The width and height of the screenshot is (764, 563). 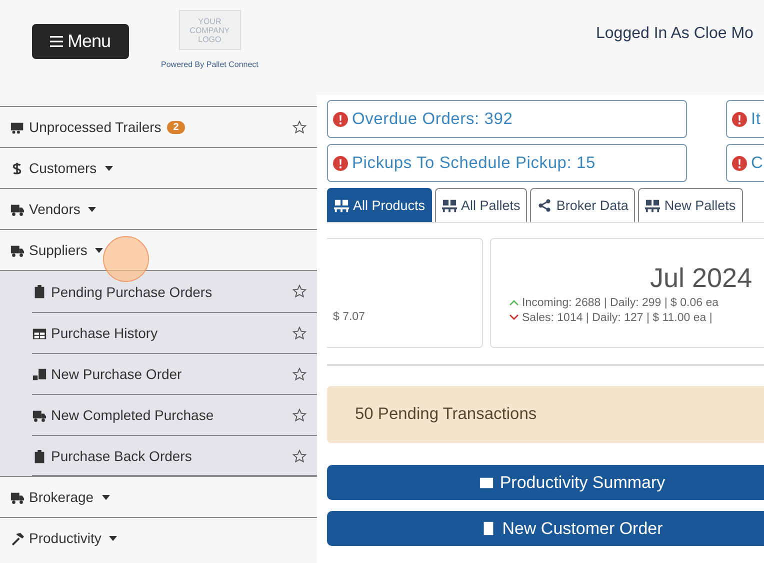 I want to click on tab: New Pallets, so click(x=690, y=205).